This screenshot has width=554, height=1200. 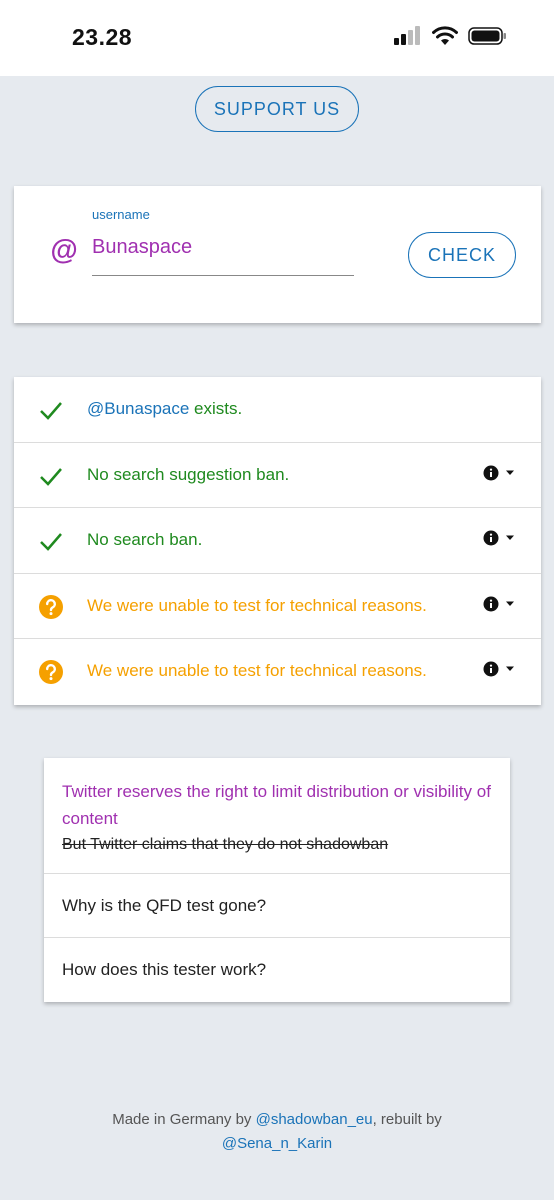 What do you see at coordinates (487, 36) in the screenshot?
I see `battery-icon` at bounding box center [487, 36].